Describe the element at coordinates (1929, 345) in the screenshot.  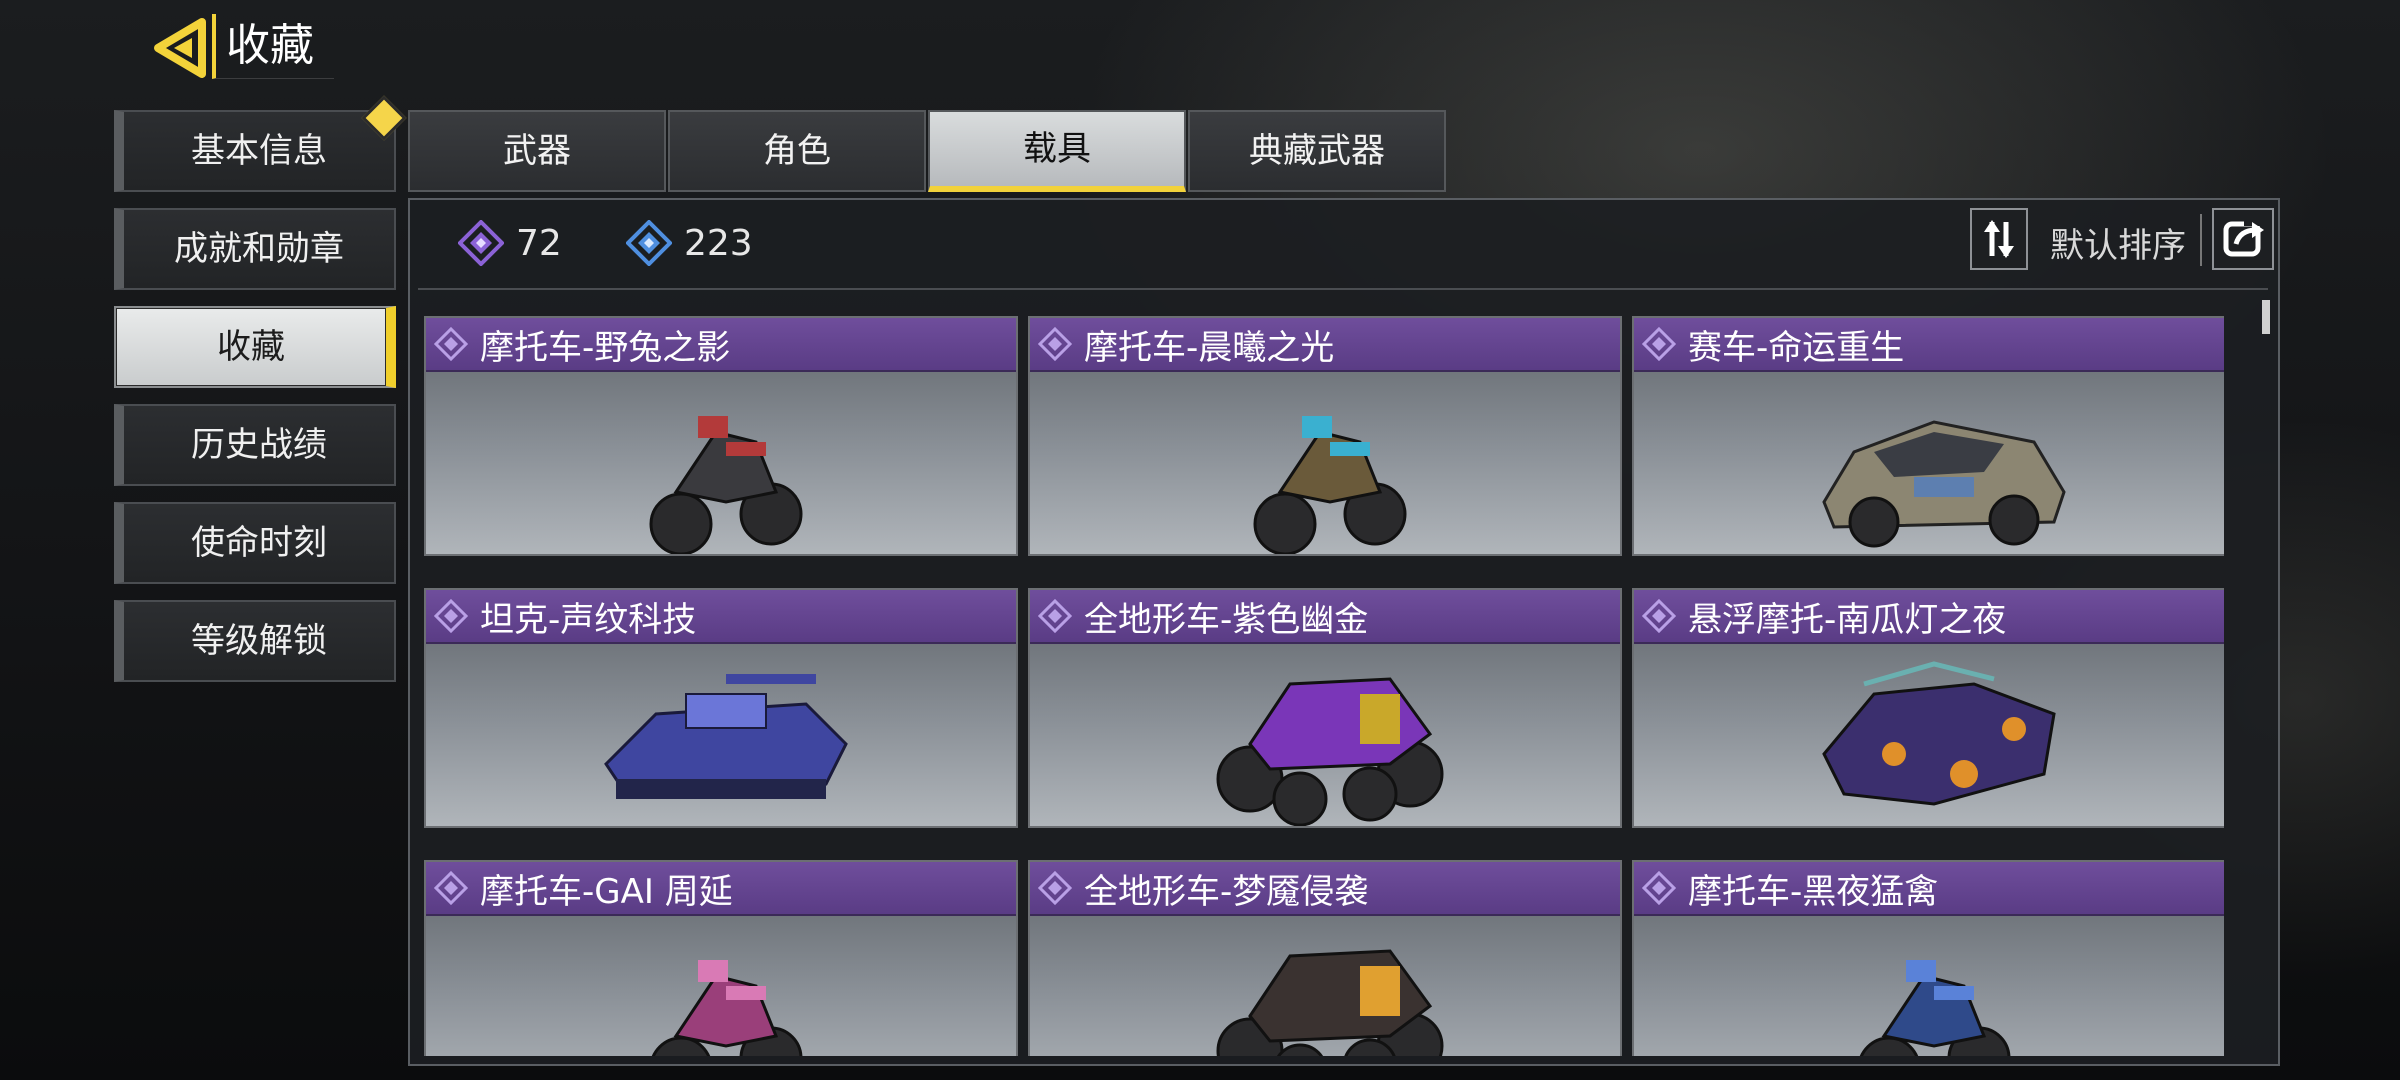
I see `card-header: 赛车-命运重生` at that location.